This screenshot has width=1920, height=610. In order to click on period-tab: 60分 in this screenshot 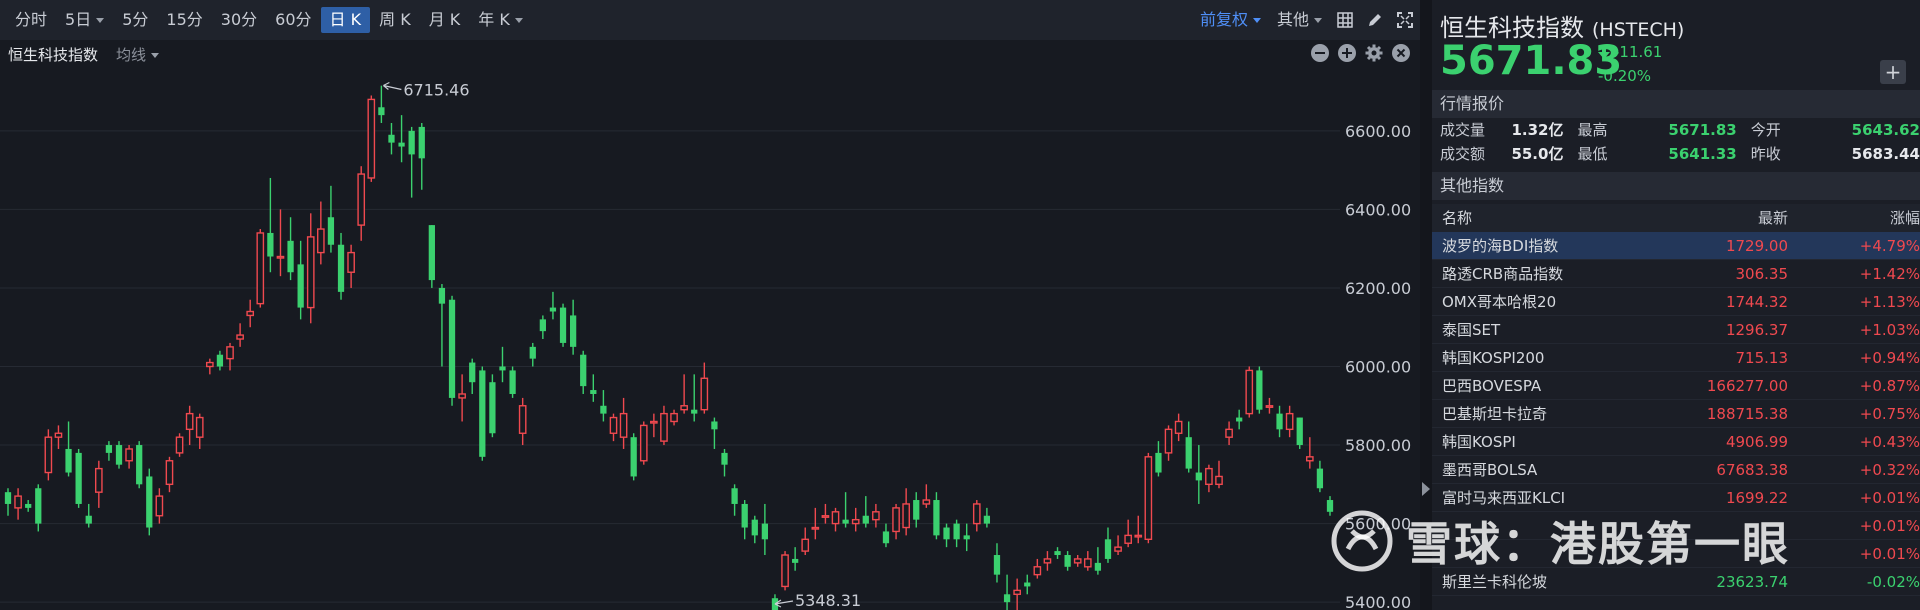, I will do `click(293, 20)`.